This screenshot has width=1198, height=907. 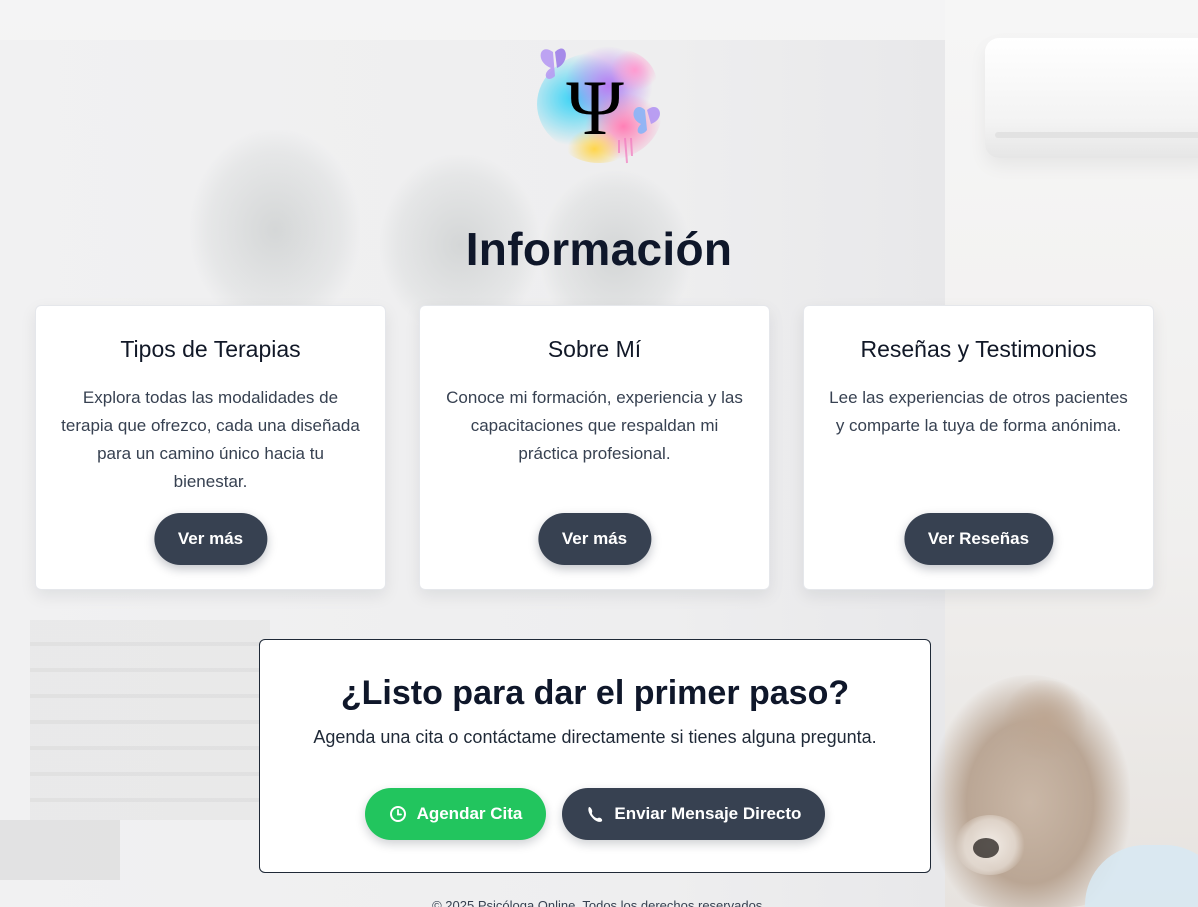 I want to click on svg-text: Ψ, so click(x=595, y=107).